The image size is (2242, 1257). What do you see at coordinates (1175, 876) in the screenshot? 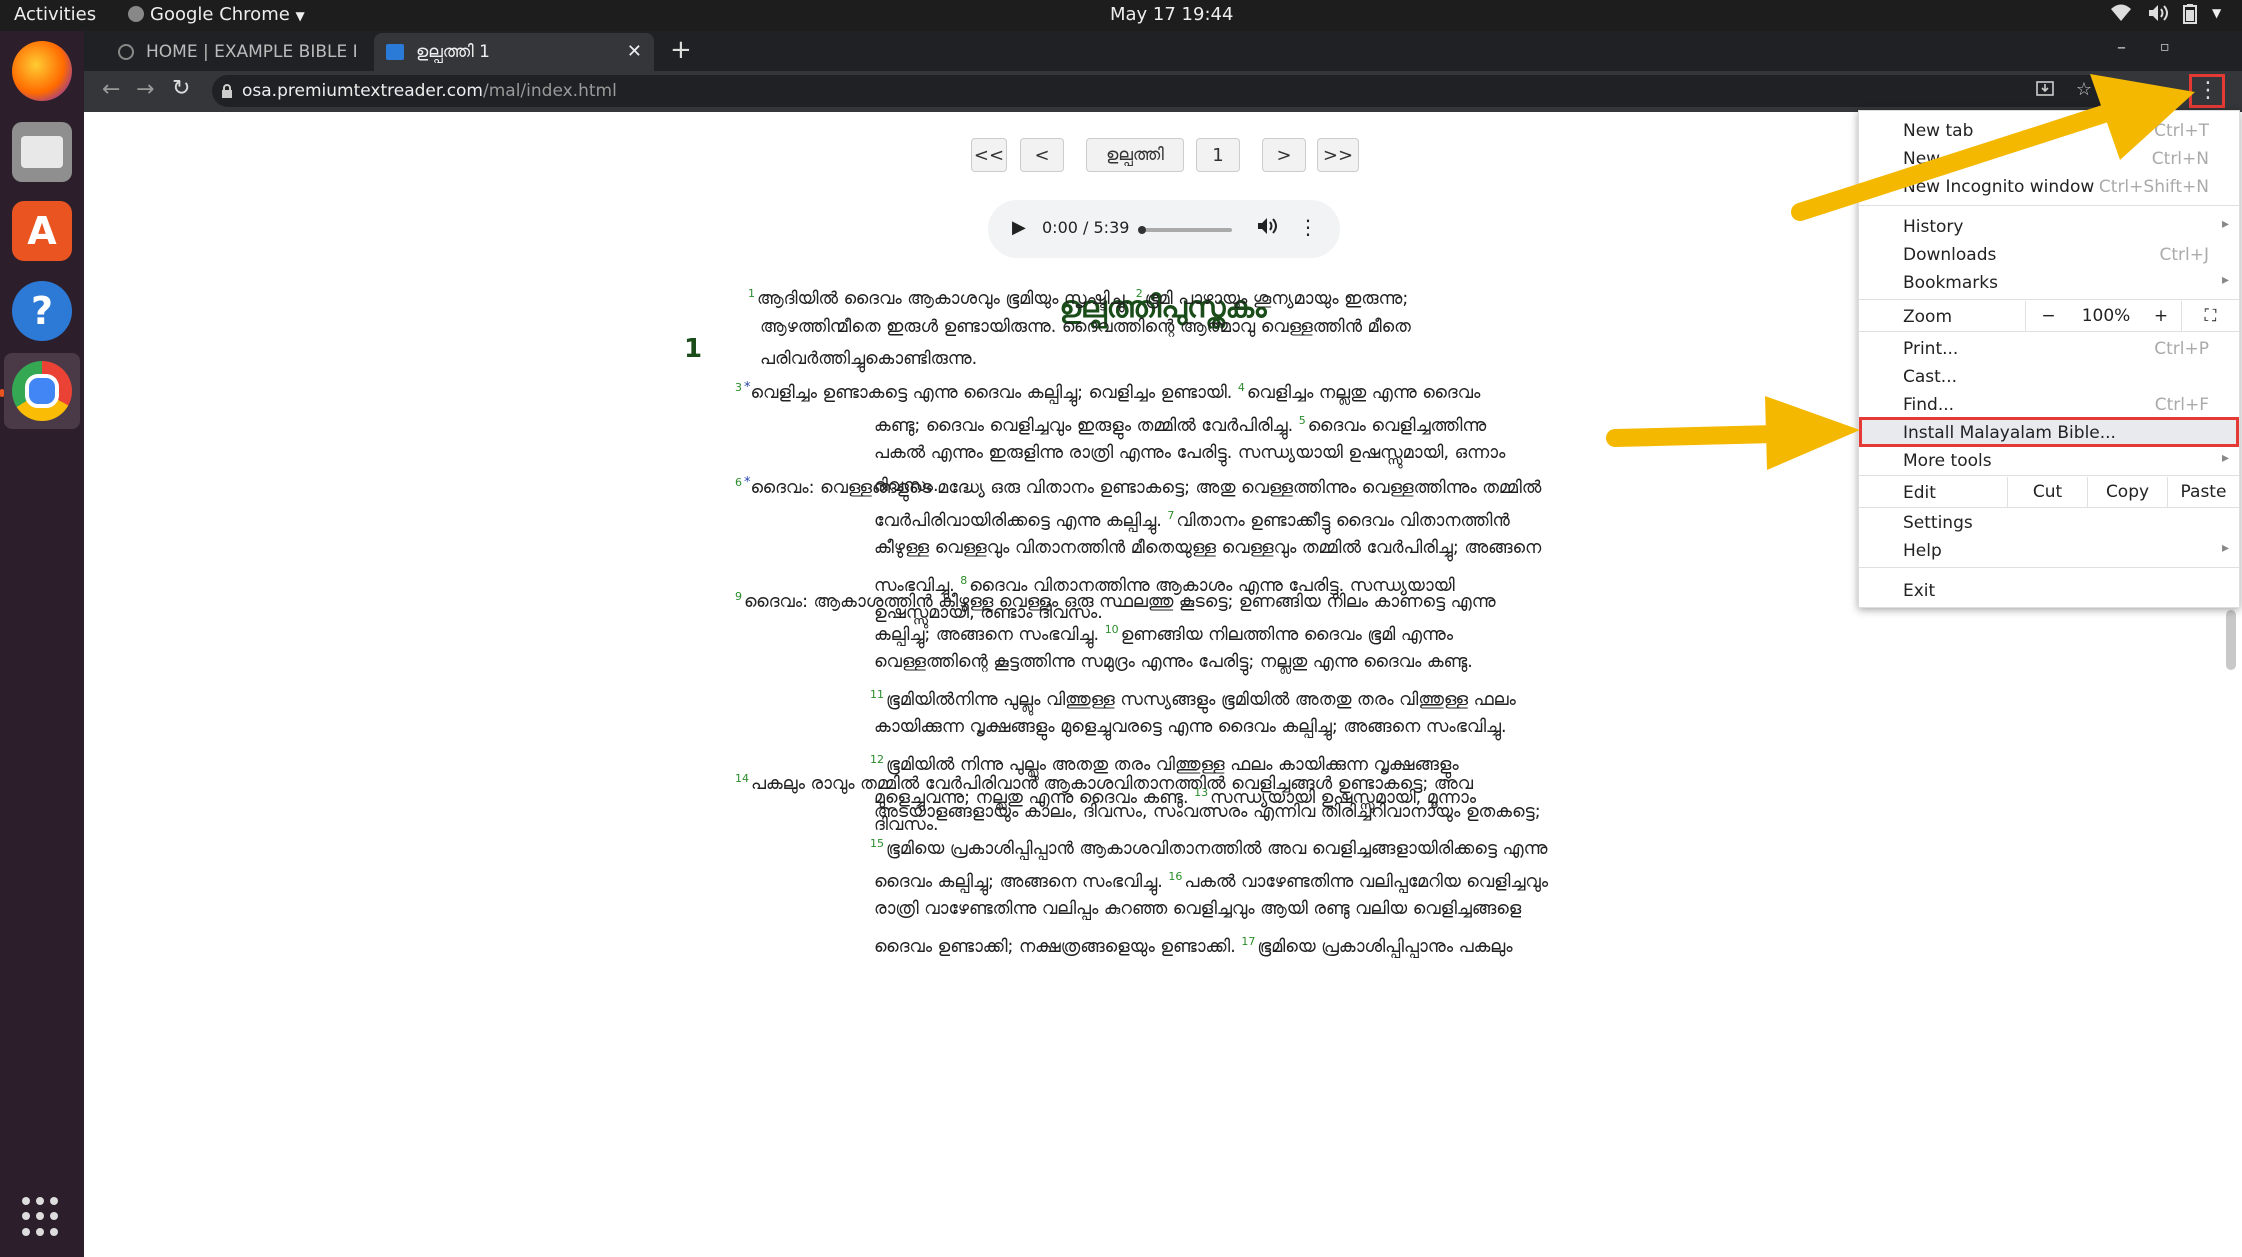
I see `verse-number: 16` at bounding box center [1175, 876].